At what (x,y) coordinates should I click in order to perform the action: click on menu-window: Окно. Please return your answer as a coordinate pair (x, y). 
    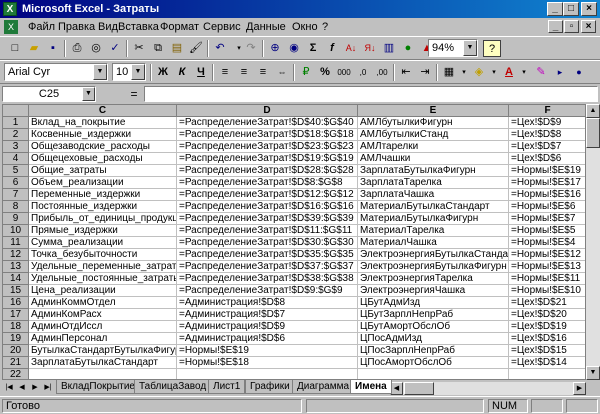
    Looking at the image, I should click on (305, 27).